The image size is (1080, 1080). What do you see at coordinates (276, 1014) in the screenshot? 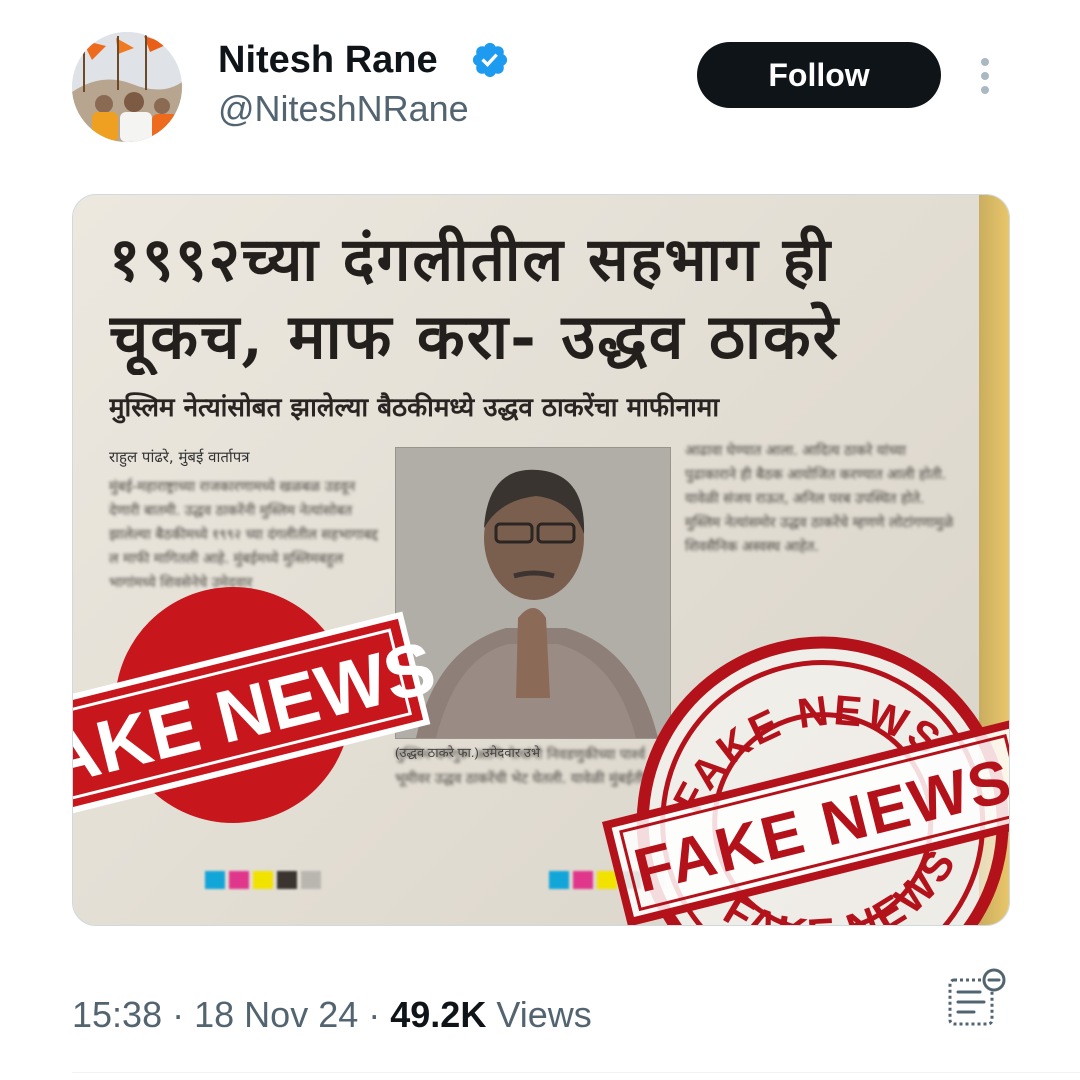
I see `tweet-date: 18 Nov 24` at bounding box center [276, 1014].